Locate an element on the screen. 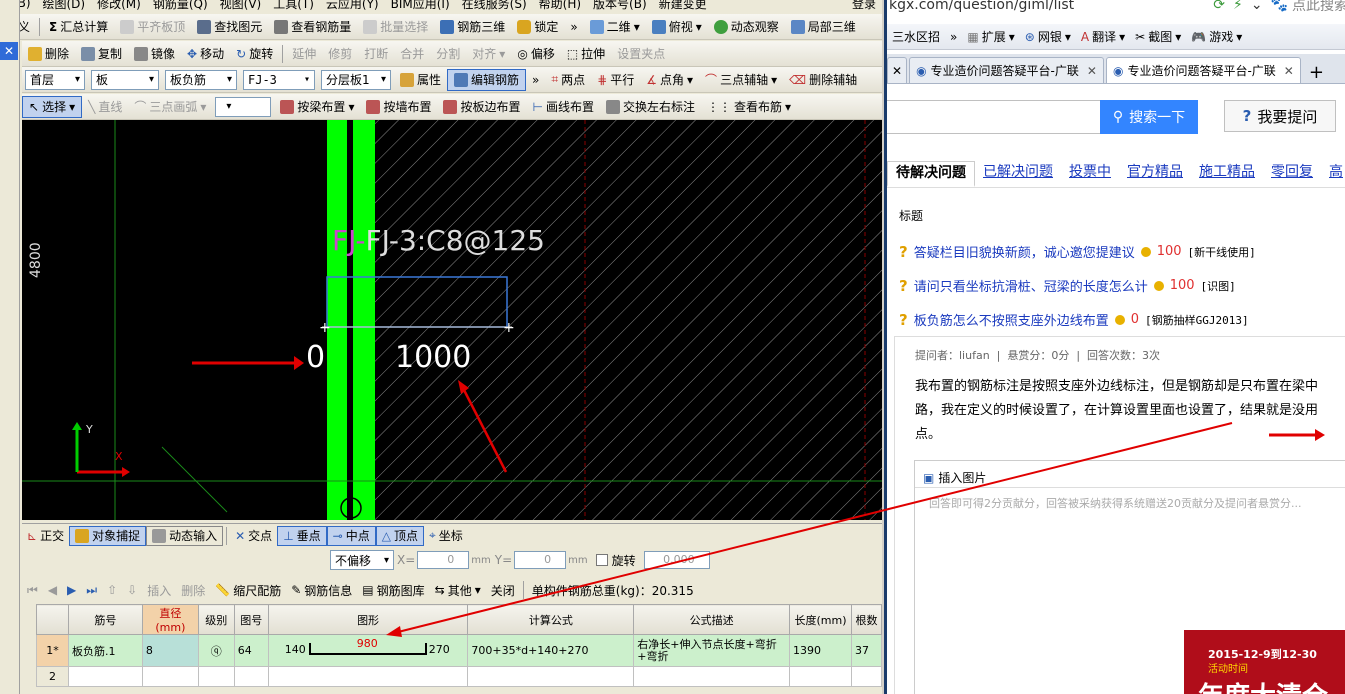 This screenshot has width=1345, height=694. tab-close-prev: ✕ is located at coordinates (897, 70).